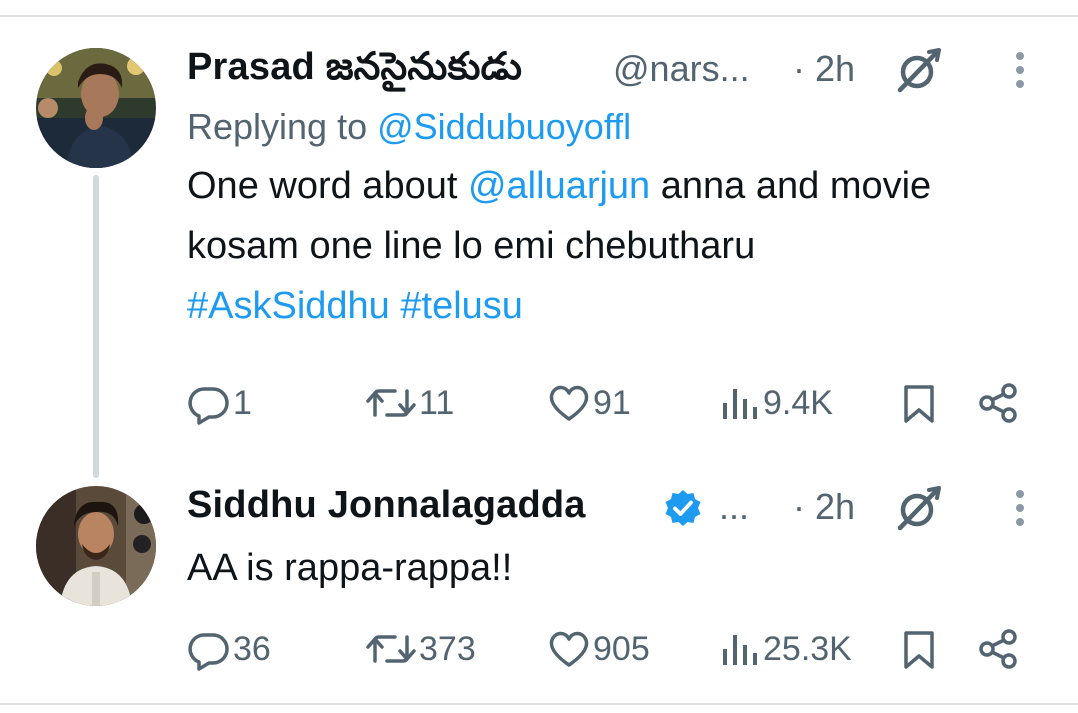 The width and height of the screenshot is (1078, 713). I want to click on views-button: 25.3K, so click(784, 649).